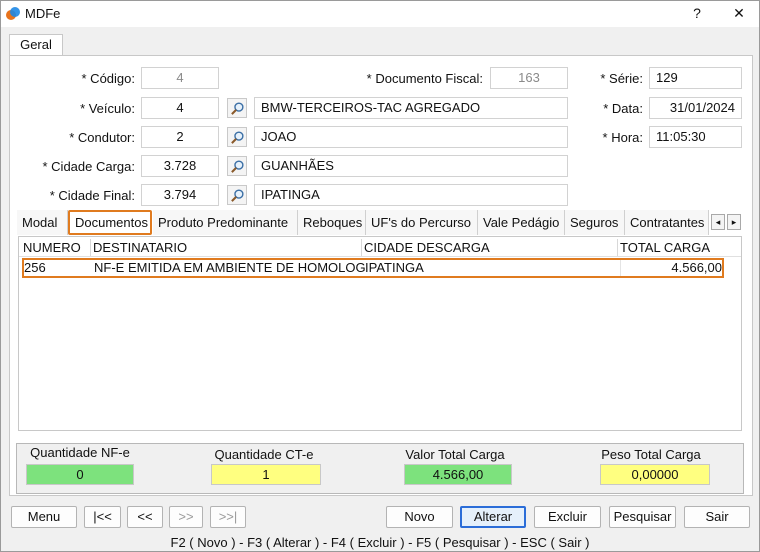 This screenshot has height=552, width=760. Describe the element at coordinates (695, 108) in the screenshot. I see `data-field: 31/01/2024` at that location.